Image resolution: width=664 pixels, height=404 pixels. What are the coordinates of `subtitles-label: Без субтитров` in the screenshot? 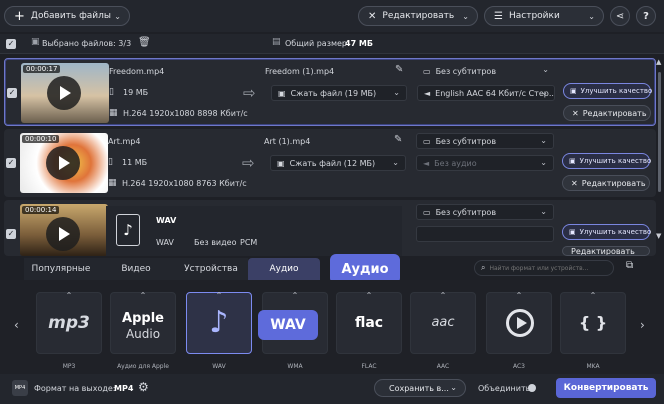 It's located at (466, 141).